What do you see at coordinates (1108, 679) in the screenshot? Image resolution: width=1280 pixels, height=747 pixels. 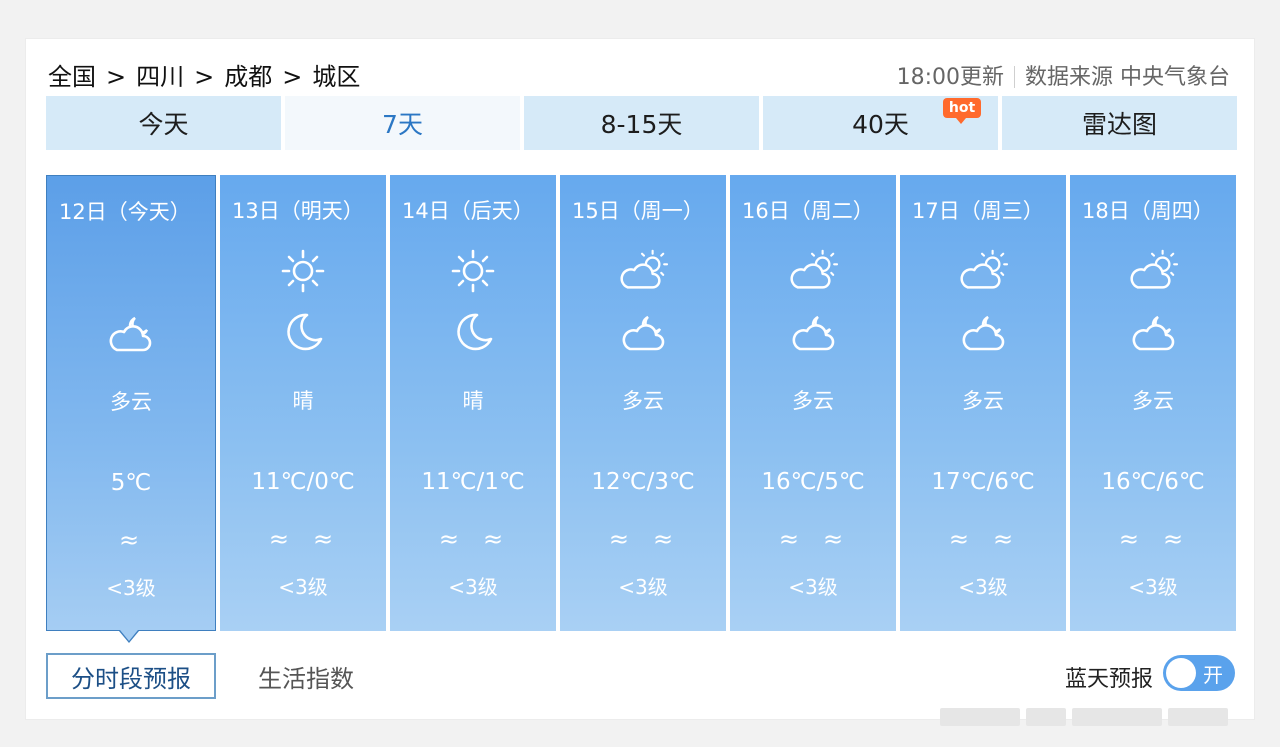 I see `blue-sky-forecast-label: 蓝天预报` at bounding box center [1108, 679].